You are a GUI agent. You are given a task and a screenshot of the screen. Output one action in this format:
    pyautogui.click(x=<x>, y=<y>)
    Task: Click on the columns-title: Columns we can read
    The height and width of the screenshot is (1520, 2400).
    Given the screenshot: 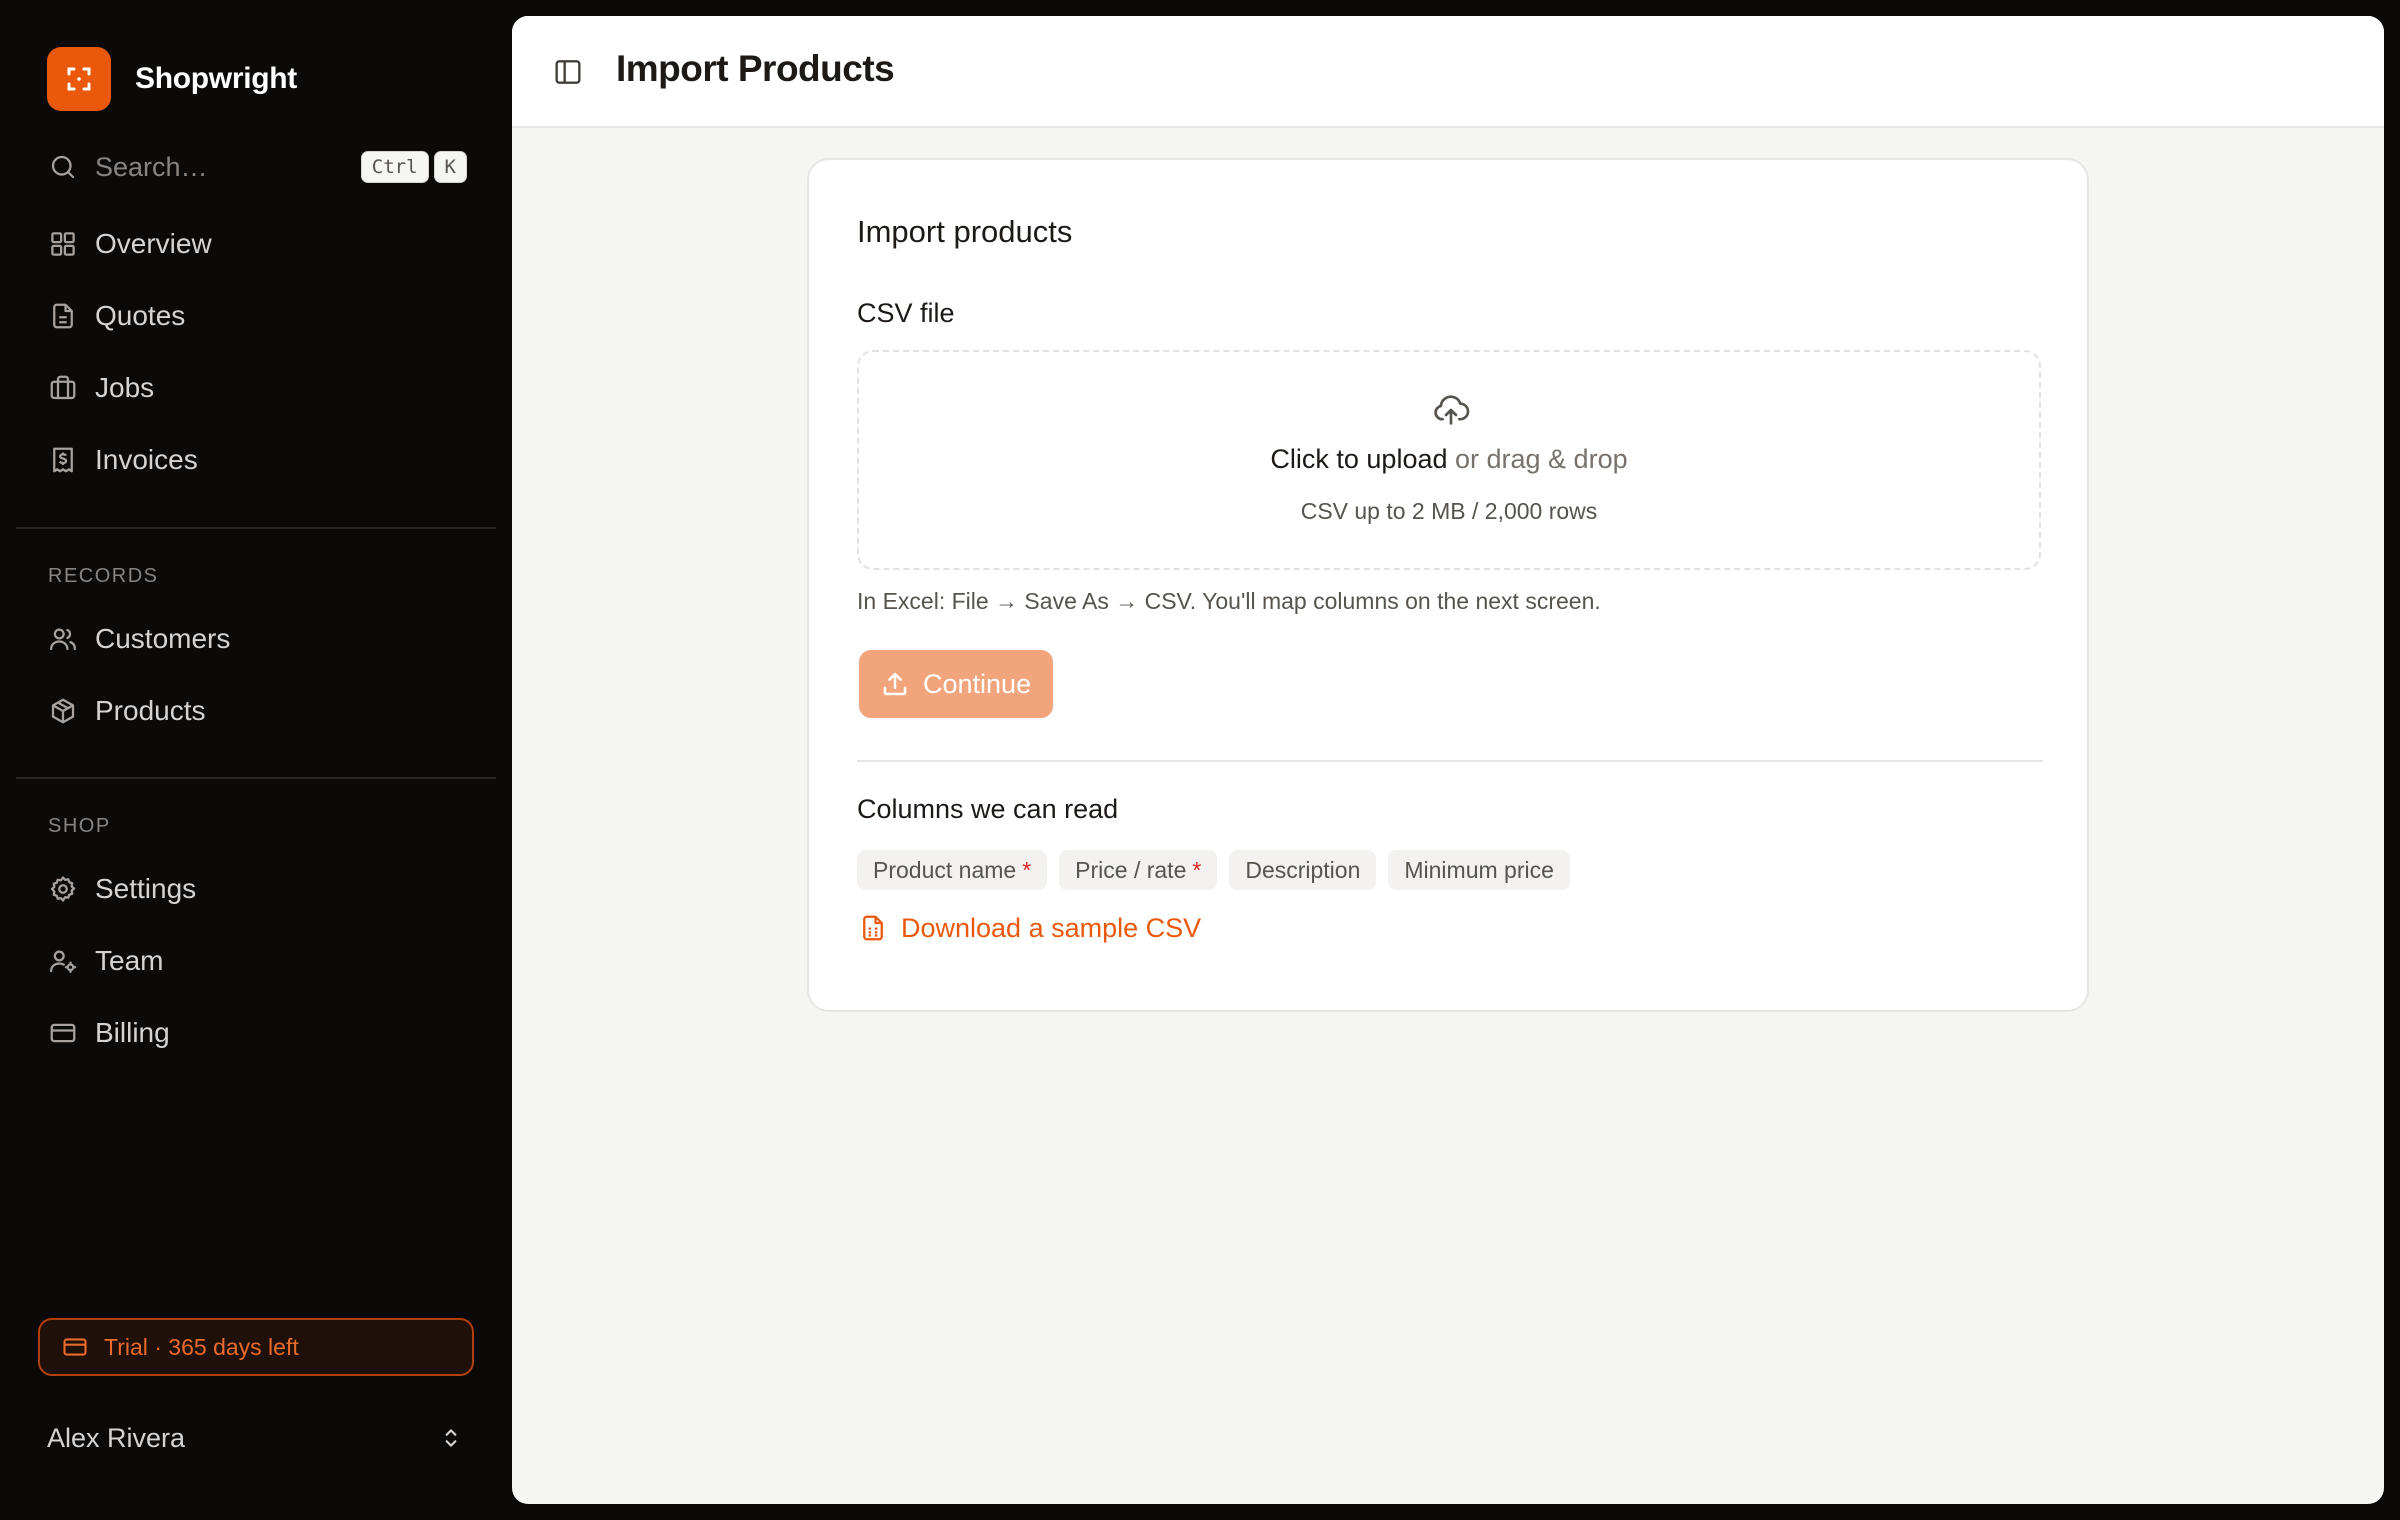 What is the action you would take?
    pyautogui.click(x=988, y=809)
    